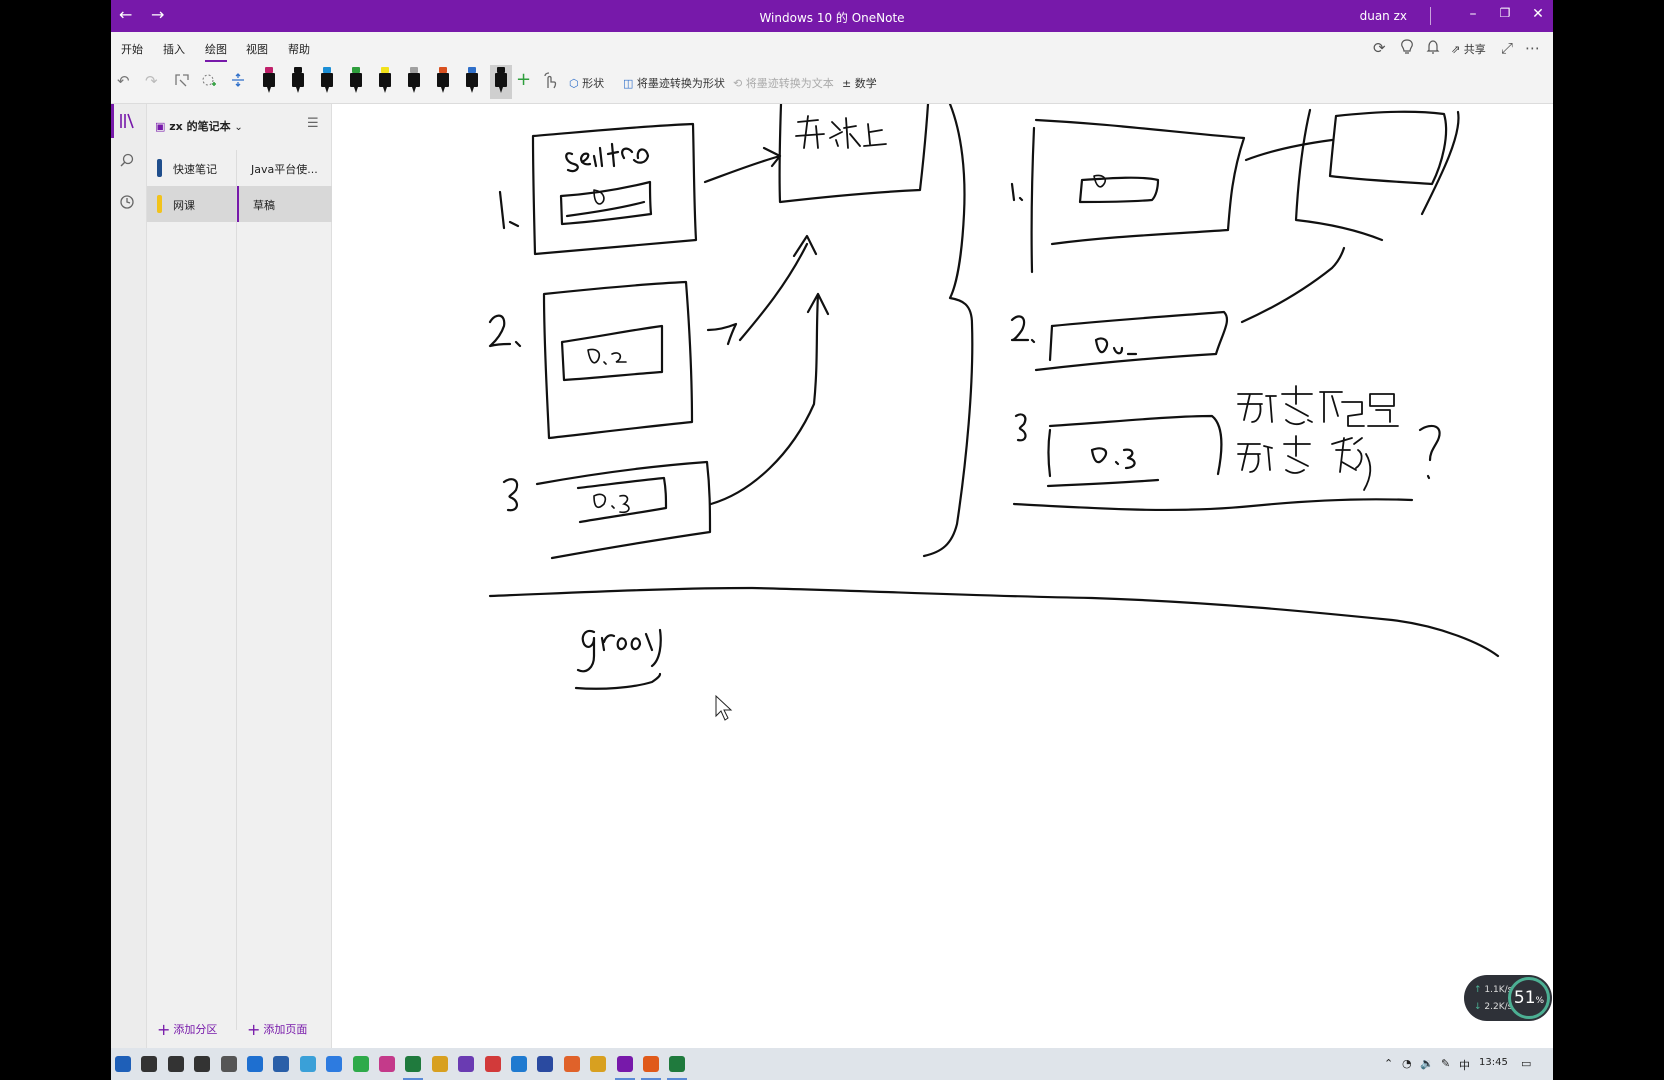  What do you see at coordinates (789, 83) in the screenshot?
I see `ink-to-text-label: 将墨迹转换为文本` at bounding box center [789, 83].